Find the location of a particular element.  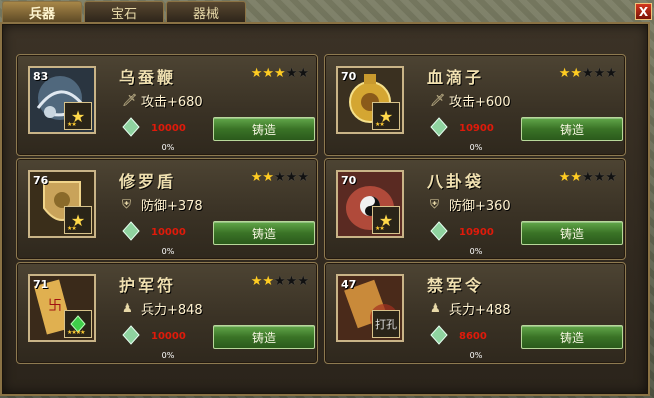

item-stat: 攻击+680 is located at coordinates (172, 102).